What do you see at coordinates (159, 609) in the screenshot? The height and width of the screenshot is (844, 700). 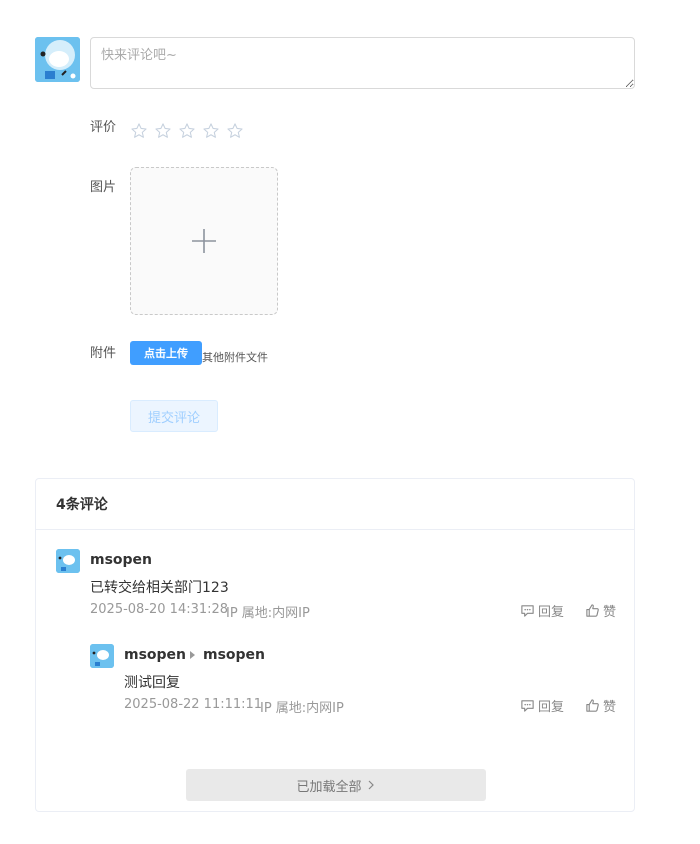 I see `comment-time: 2025-08-20 14:31:28` at bounding box center [159, 609].